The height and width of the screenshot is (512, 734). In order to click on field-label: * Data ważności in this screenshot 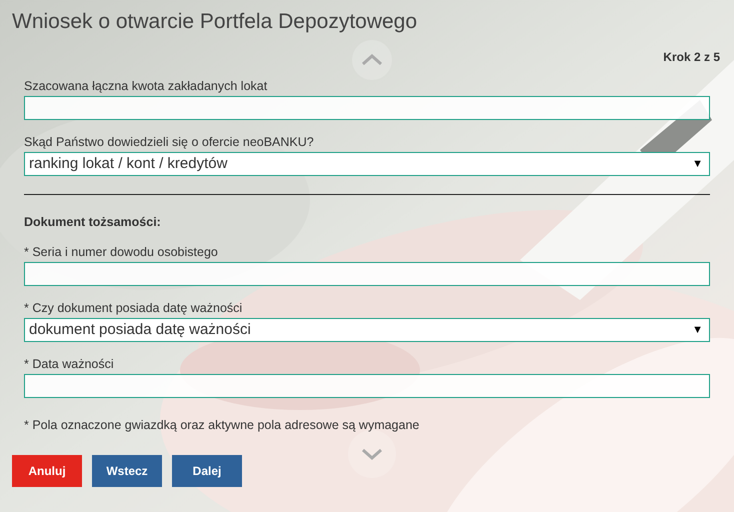, I will do `click(69, 364)`.